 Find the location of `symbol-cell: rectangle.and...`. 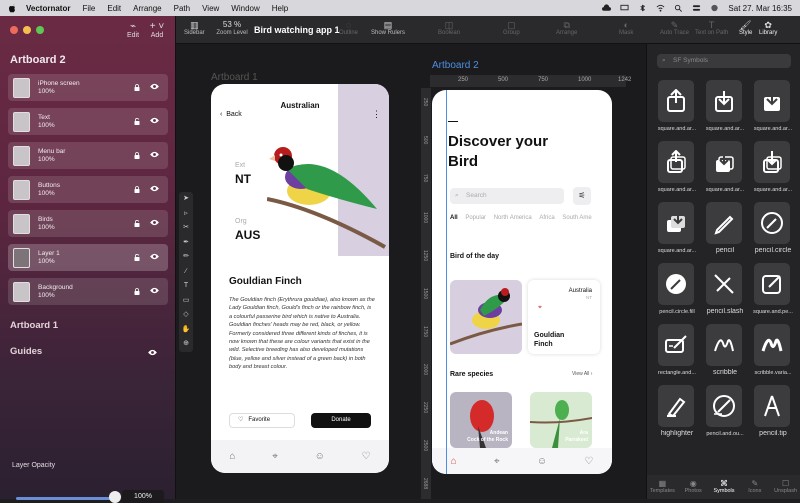

symbol-cell: rectangle.and... is located at coordinates (677, 354).